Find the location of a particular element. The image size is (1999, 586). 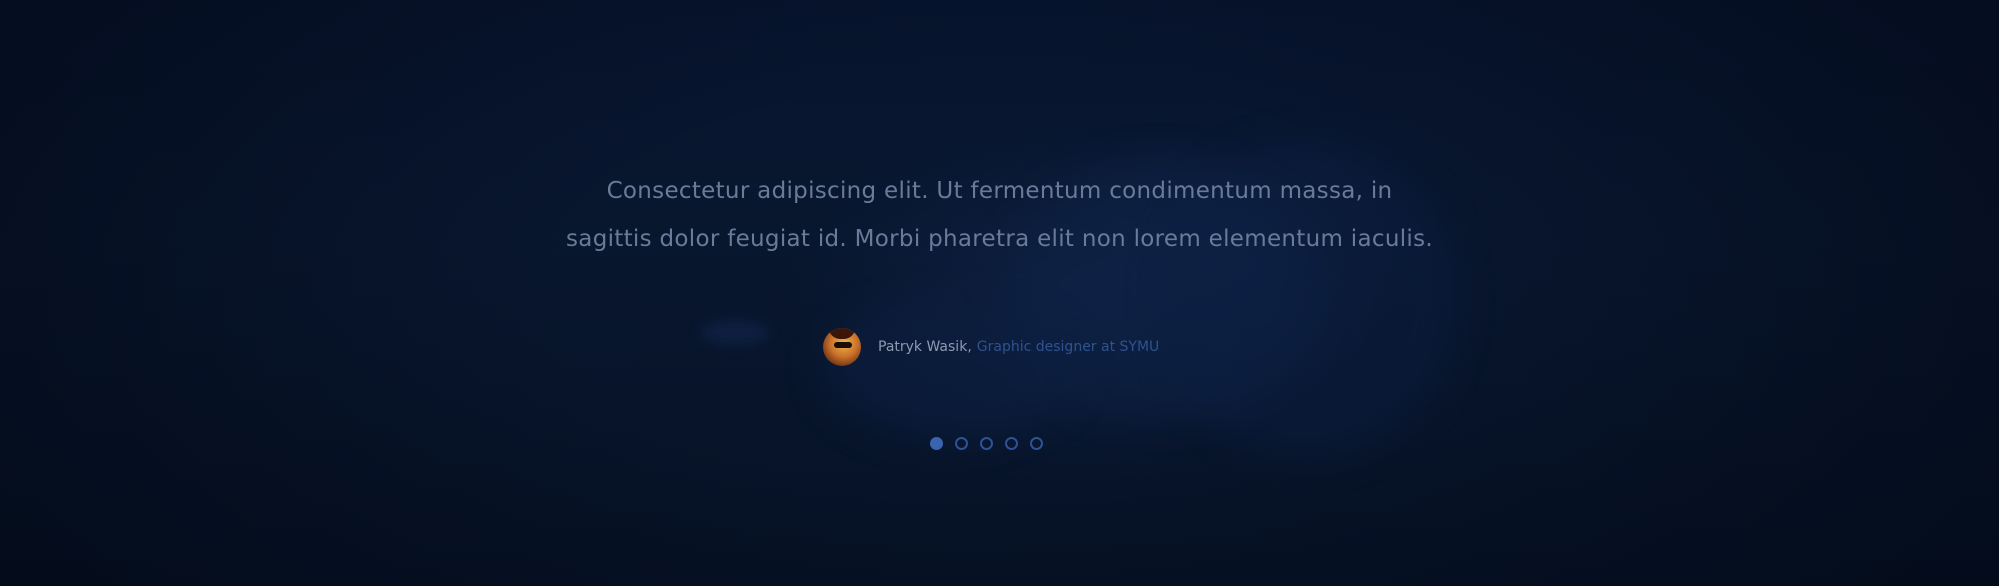

avatar-hair is located at coordinates (842, 333).